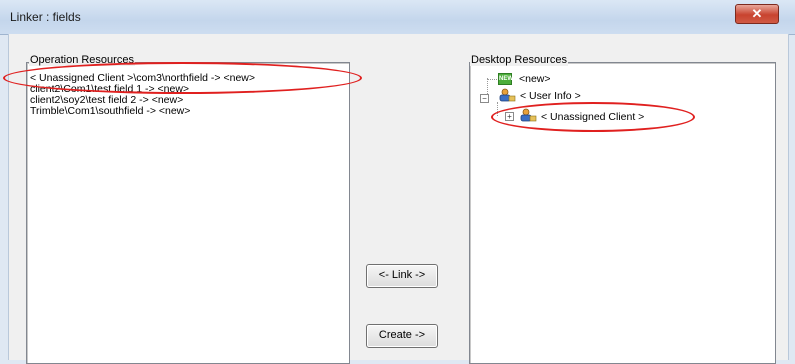 The image size is (795, 364). I want to click on link-button: <- Link ->, so click(402, 276).